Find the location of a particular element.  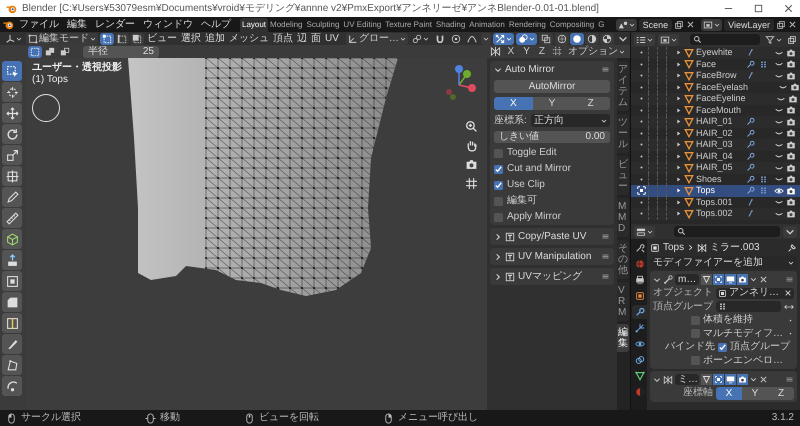

outliner-row: FaceEyeline is located at coordinates (715, 98).